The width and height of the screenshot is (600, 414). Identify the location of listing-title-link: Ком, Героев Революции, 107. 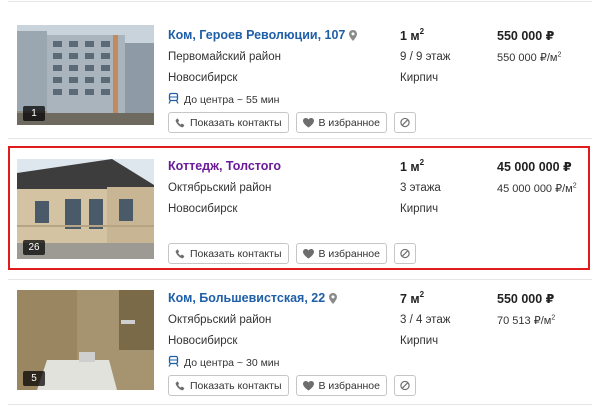
(256, 35).